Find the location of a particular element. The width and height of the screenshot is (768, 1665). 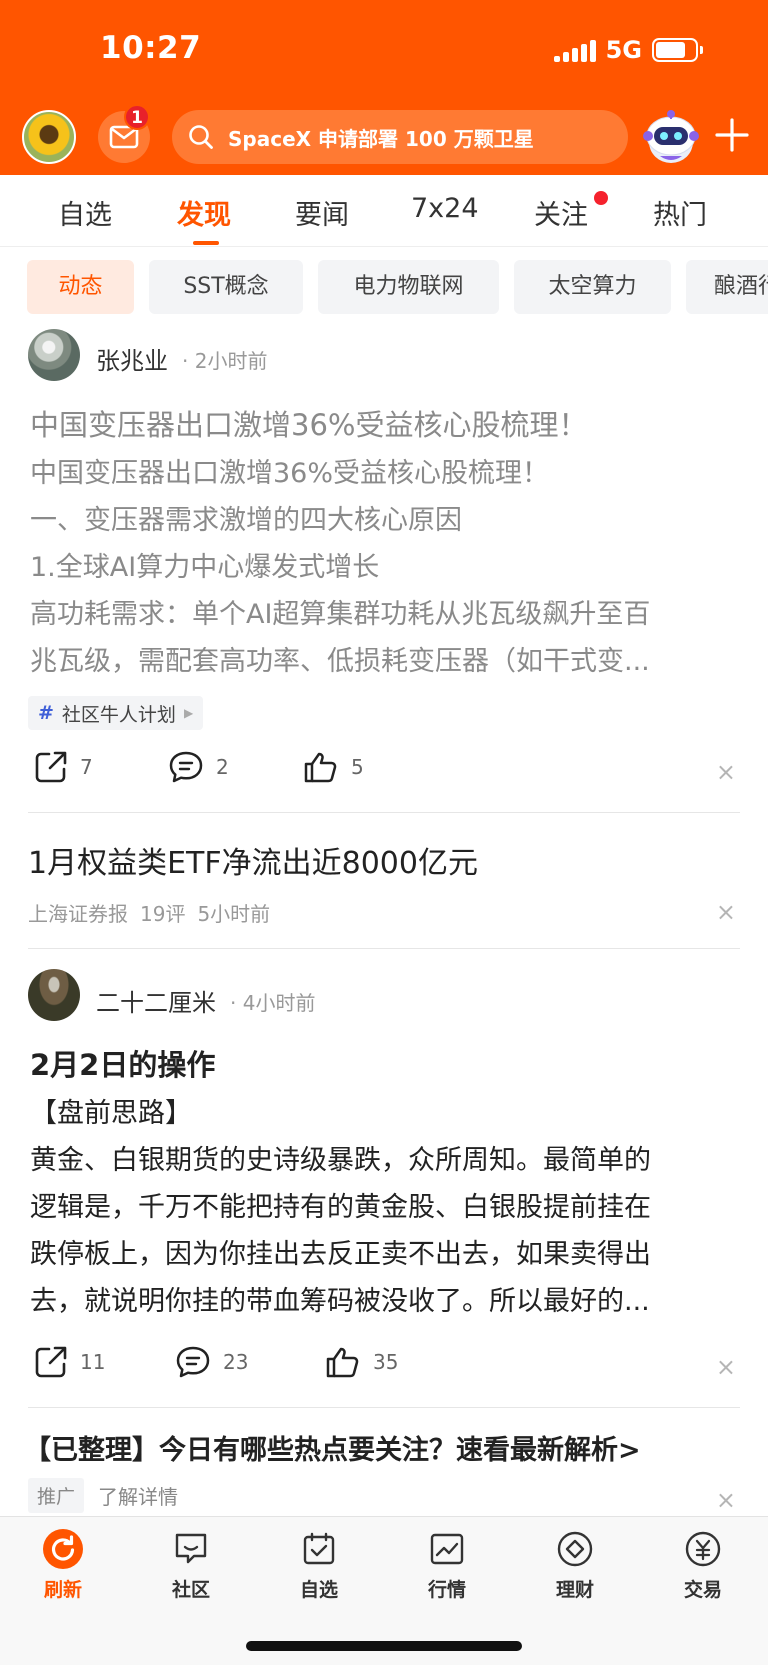

post-time: · 2小时前 is located at coordinates (225, 361).